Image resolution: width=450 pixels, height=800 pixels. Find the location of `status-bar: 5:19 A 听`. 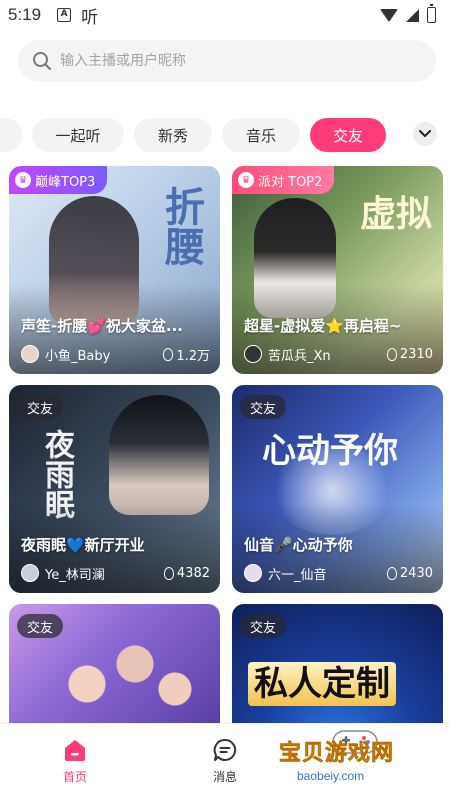

status-bar: 5:19 A 听 is located at coordinates (225, 15).